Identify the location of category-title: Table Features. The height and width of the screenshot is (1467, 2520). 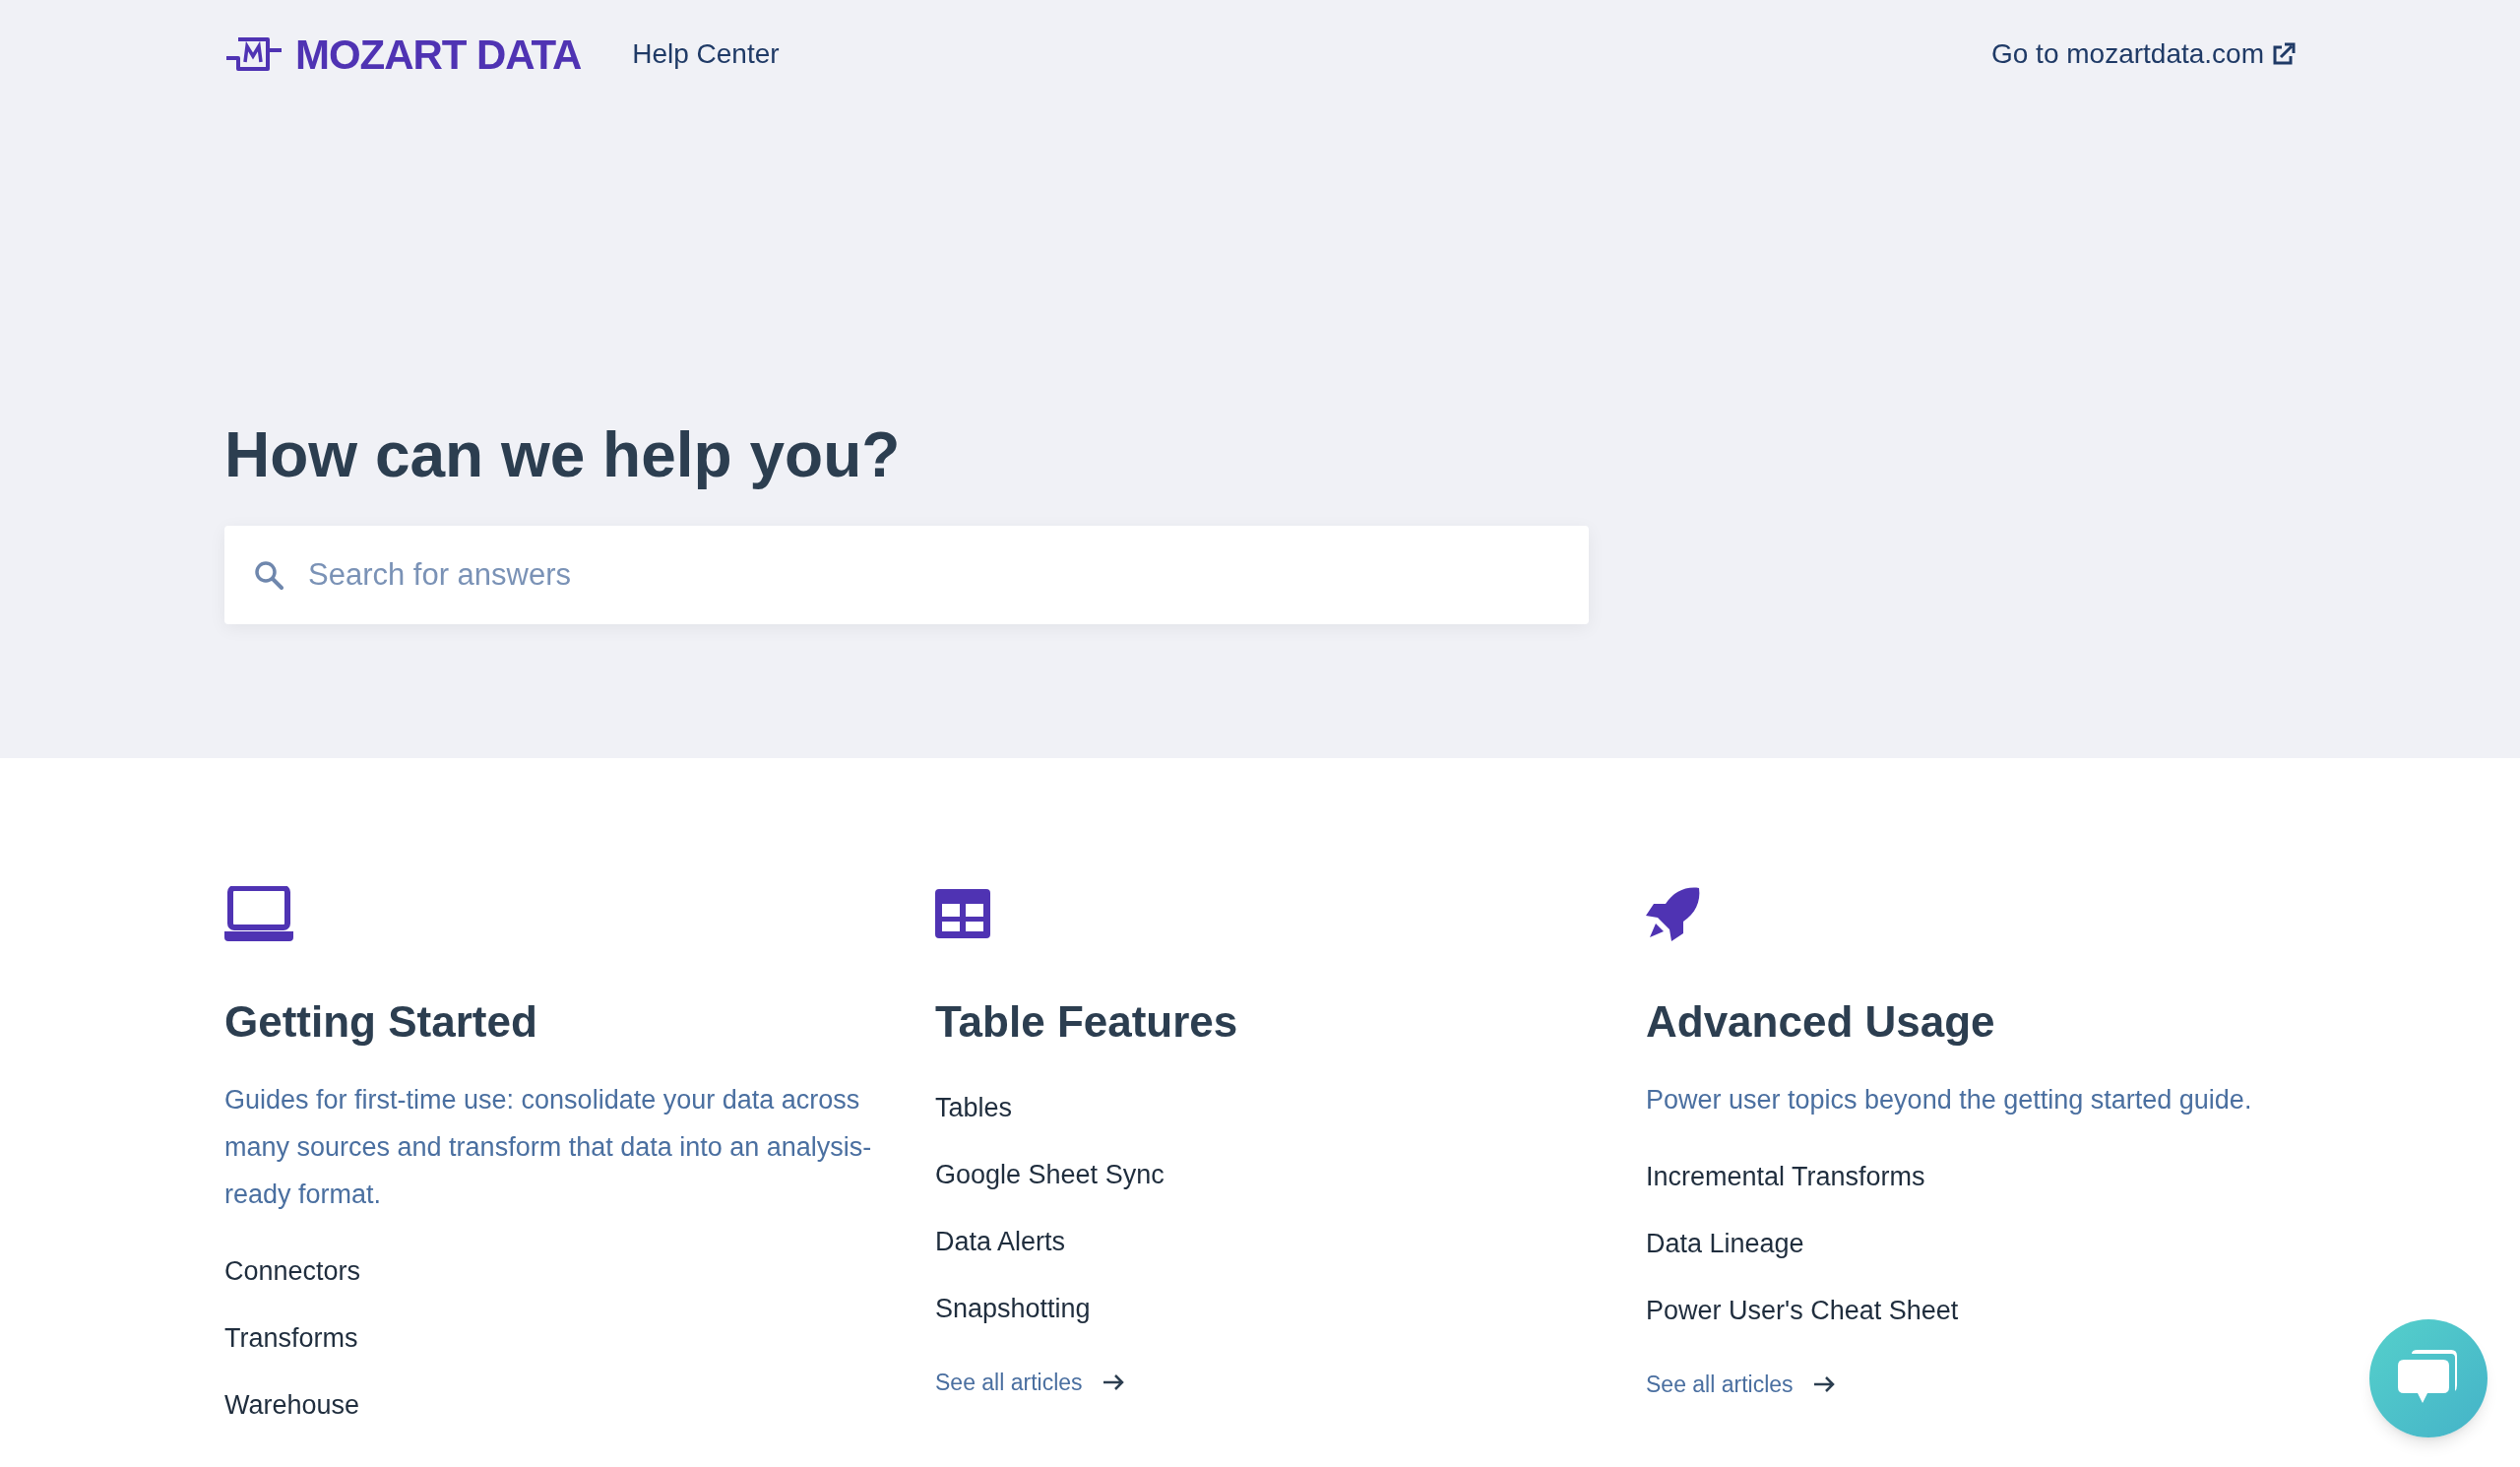
(1086, 1021).